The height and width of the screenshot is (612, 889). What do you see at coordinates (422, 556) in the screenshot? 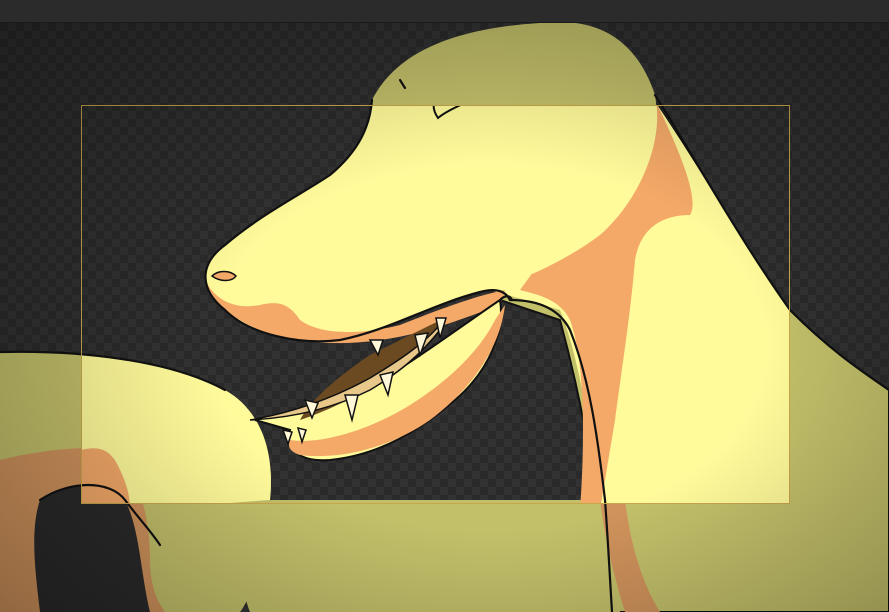
I see `lower-body-shape` at bounding box center [422, 556].